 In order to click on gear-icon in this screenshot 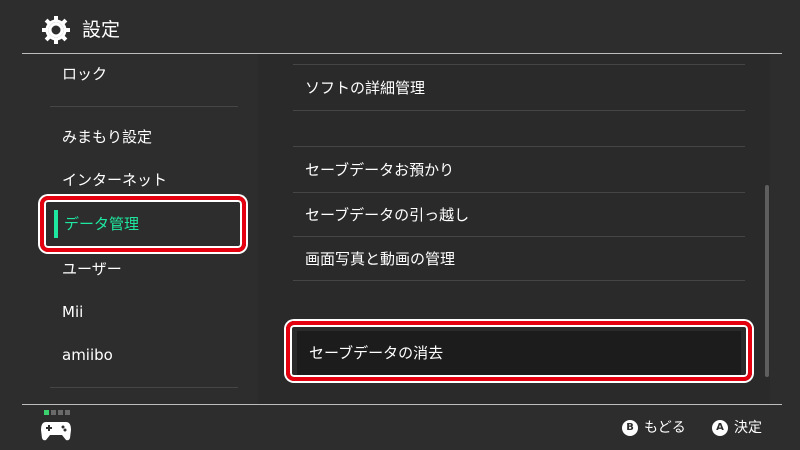, I will do `click(56, 30)`.